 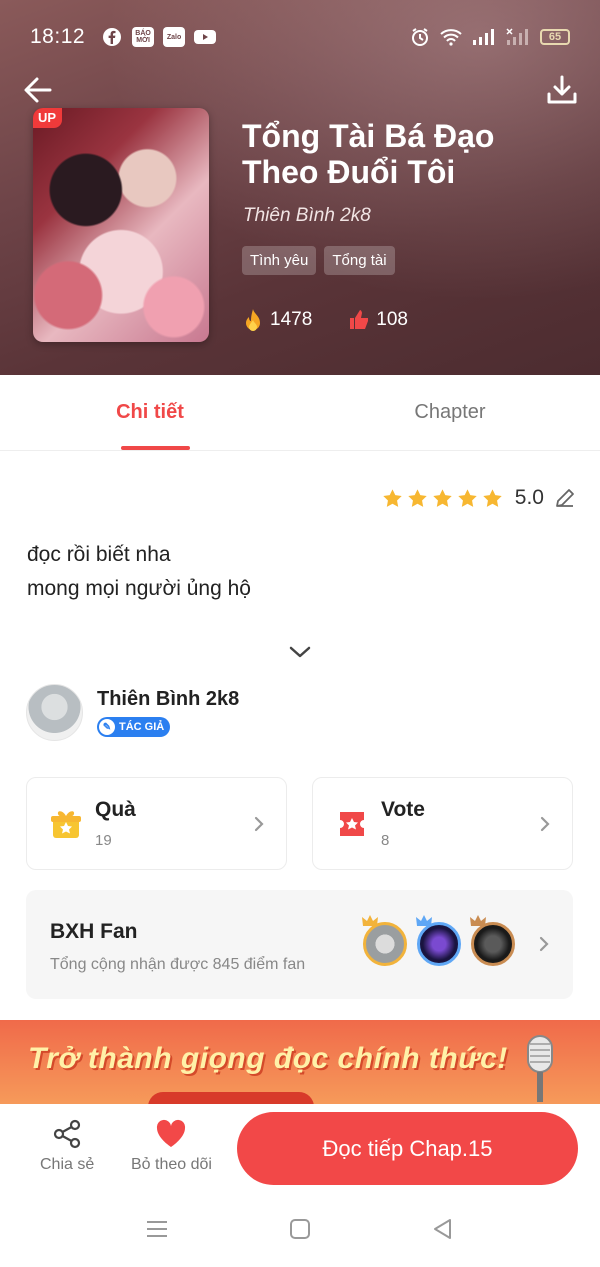 What do you see at coordinates (299, 944) in the screenshot?
I see `fan-ranking-card: BXH Fan Tổng cộng nhận được 845 điểm fan` at bounding box center [299, 944].